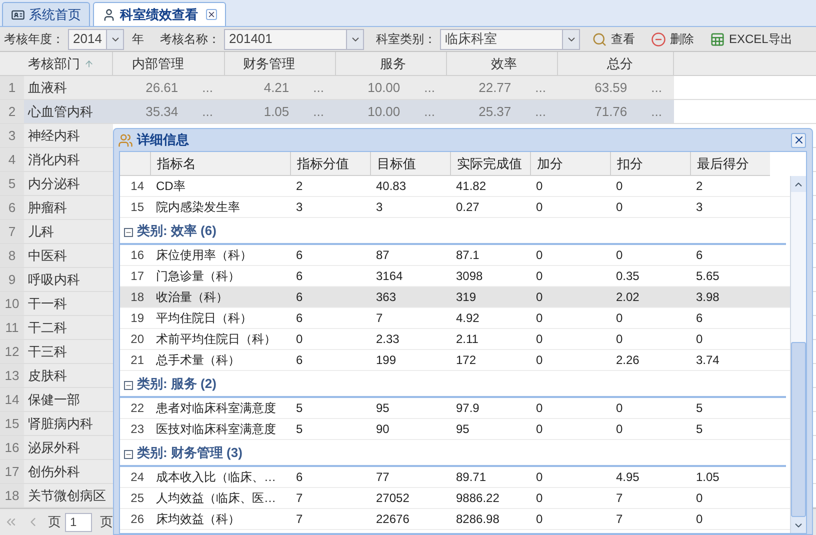 The image size is (816, 535). I want to click on table-cell-text: 87.1, so click(467, 255).